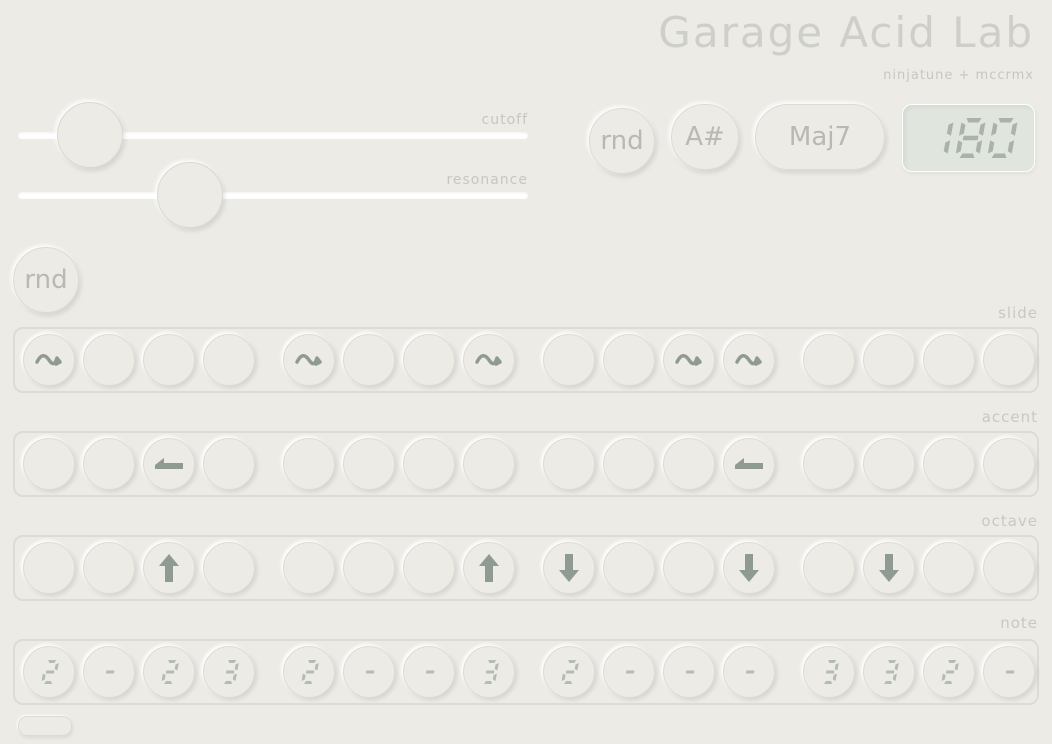  What do you see at coordinates (622, 141) in the screenshot?
I see `random-button: rnd` at bounding box center [622, 141].